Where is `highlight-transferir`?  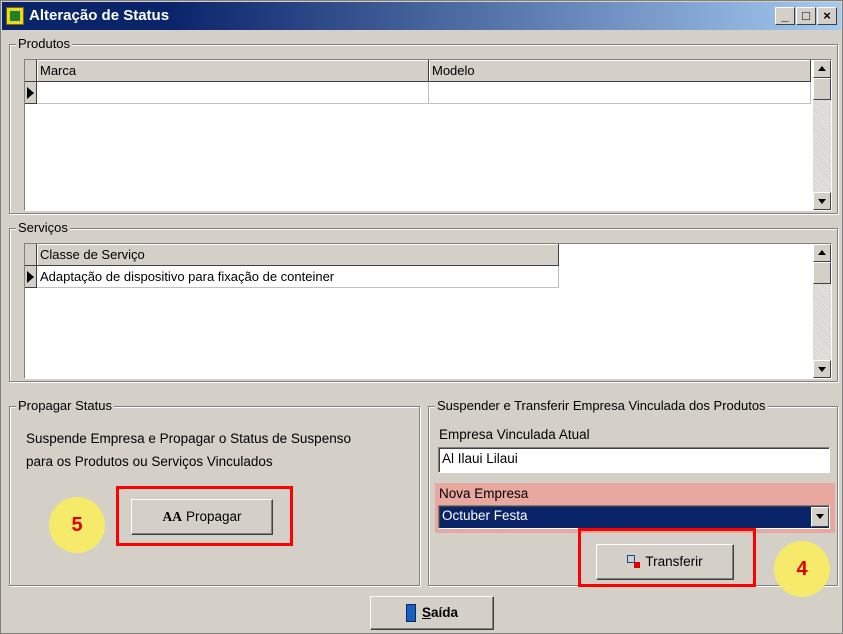
highlight-transferir is located at coordinates (667, 557).